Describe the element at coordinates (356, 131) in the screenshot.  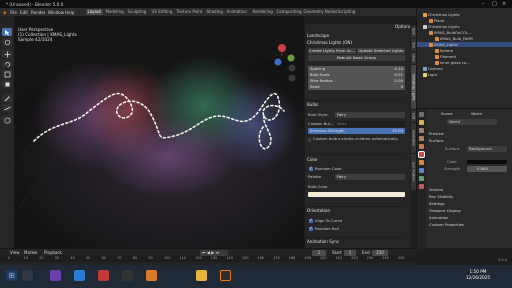
I see `emission-strength-field: Emission Strength 30.00` at that location.